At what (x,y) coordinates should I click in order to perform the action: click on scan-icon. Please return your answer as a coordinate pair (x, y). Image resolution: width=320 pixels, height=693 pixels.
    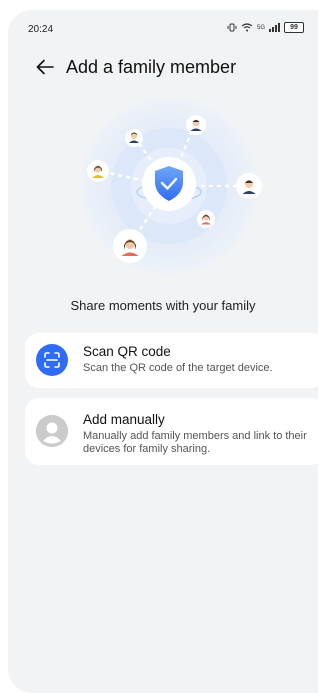
    Looking at the image, I should click on (52, 360).